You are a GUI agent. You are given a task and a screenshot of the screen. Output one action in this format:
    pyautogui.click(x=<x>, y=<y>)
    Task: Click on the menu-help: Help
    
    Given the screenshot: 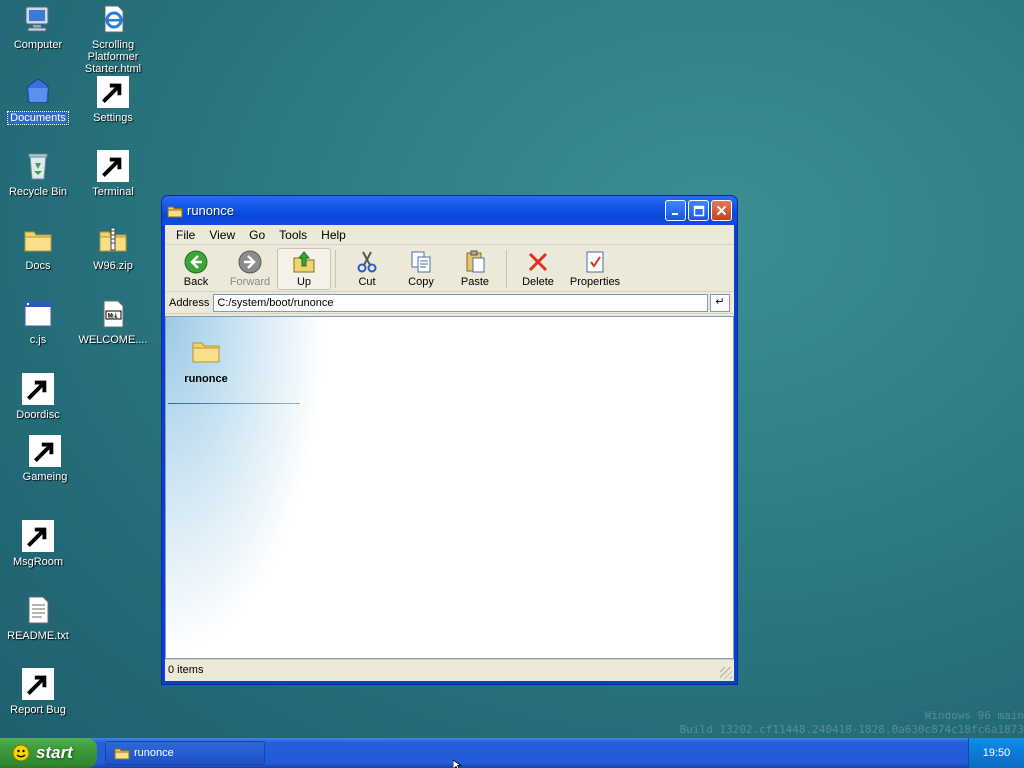 What is the action you would take?
    pyautogui.click(x=333, y=235)
    